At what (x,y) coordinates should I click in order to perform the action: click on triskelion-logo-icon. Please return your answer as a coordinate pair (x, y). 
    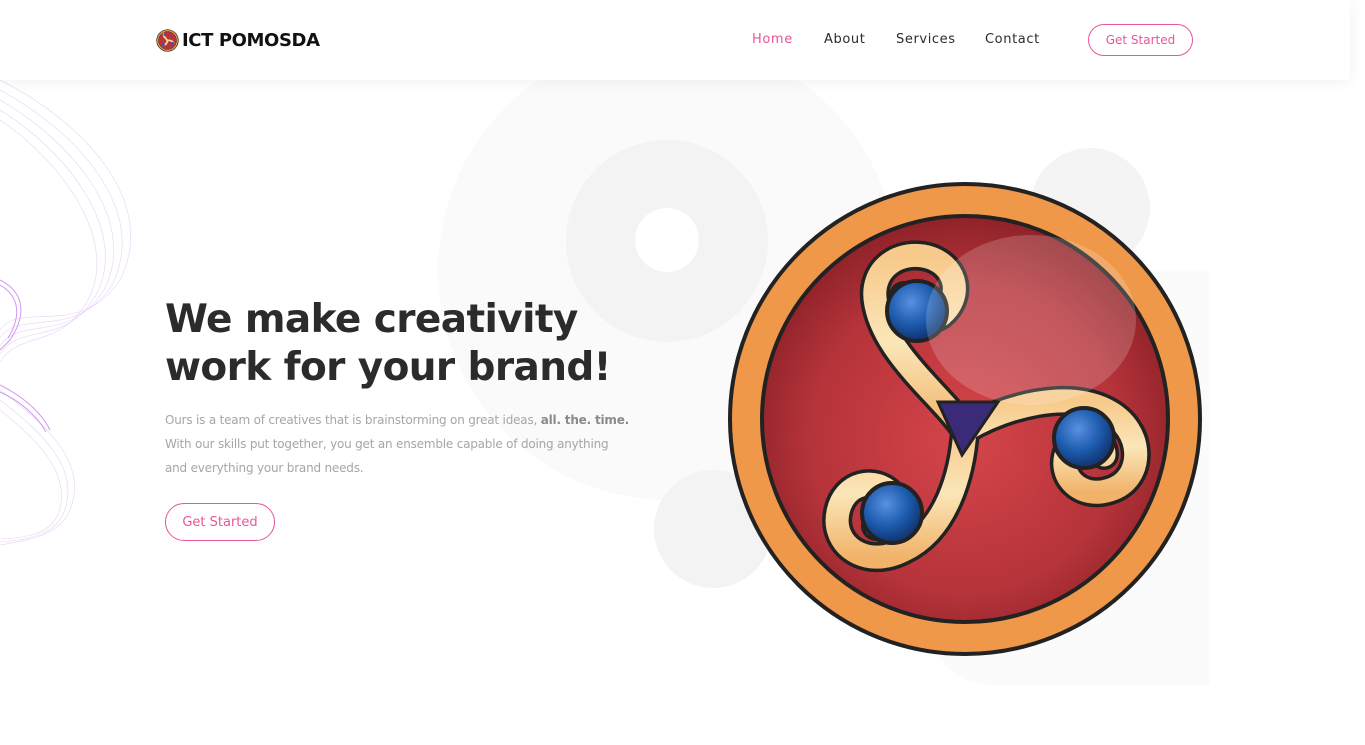
    Looking at the image, I should click on (167, 40).